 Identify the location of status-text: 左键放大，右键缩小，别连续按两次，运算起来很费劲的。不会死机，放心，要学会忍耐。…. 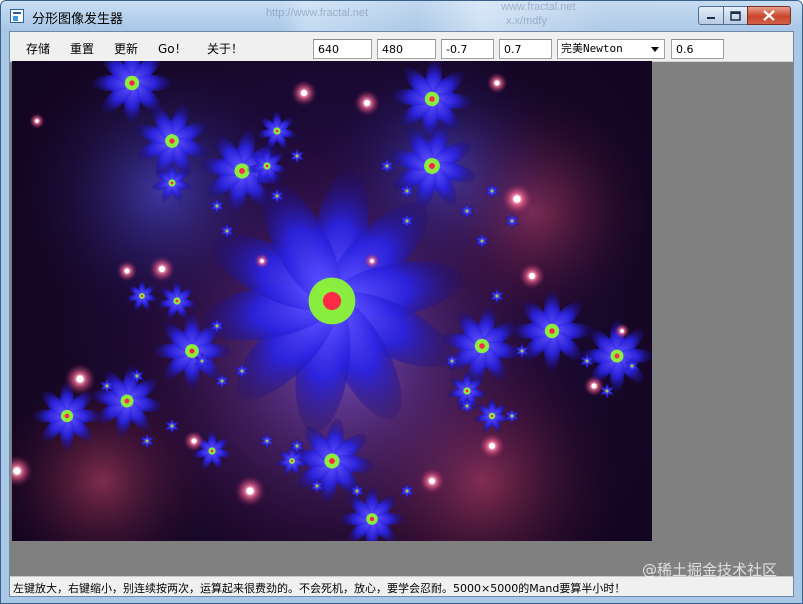
(319, 588).